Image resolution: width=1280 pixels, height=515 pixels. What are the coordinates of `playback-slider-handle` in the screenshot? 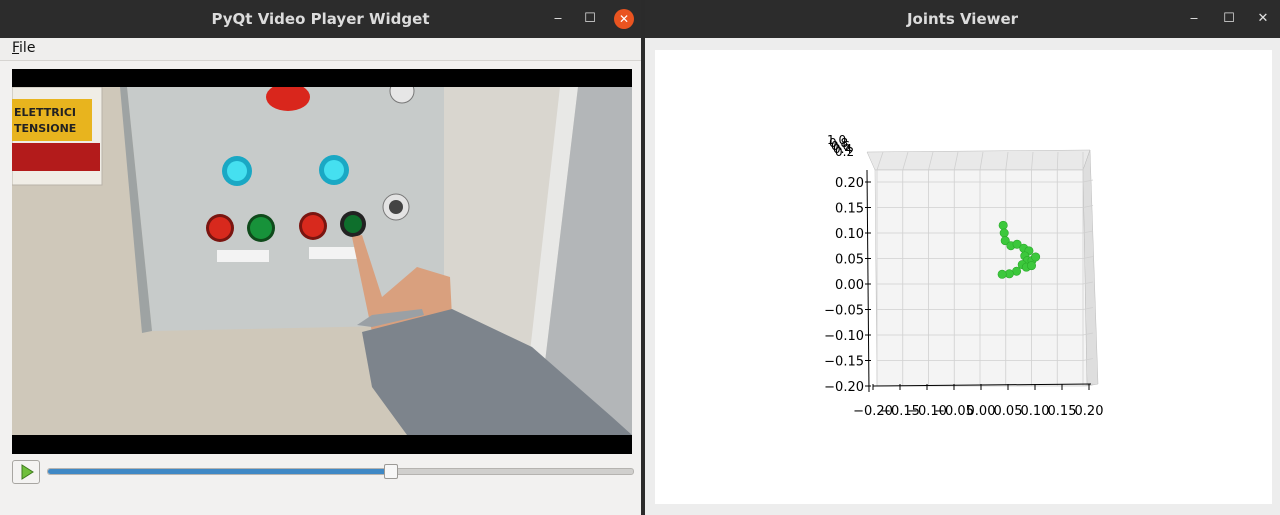 It's located at (391, 471).